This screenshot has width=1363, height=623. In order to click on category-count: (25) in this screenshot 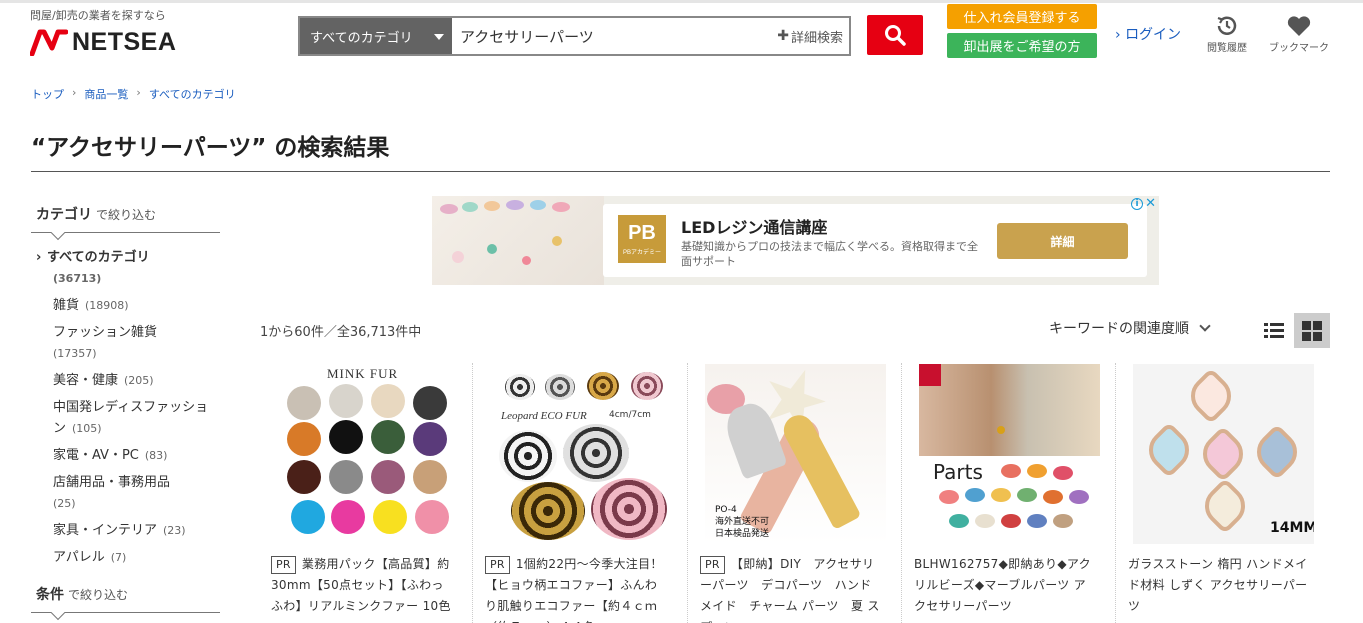, I will do `click(64, 503)`.